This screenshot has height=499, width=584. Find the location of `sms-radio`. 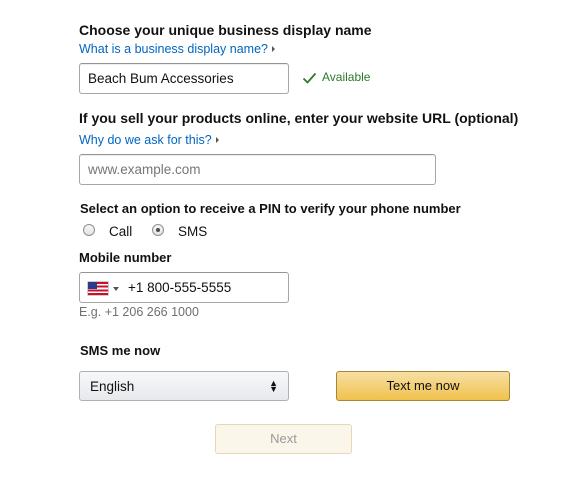

sms-radio is located at coordinates (158, 230).